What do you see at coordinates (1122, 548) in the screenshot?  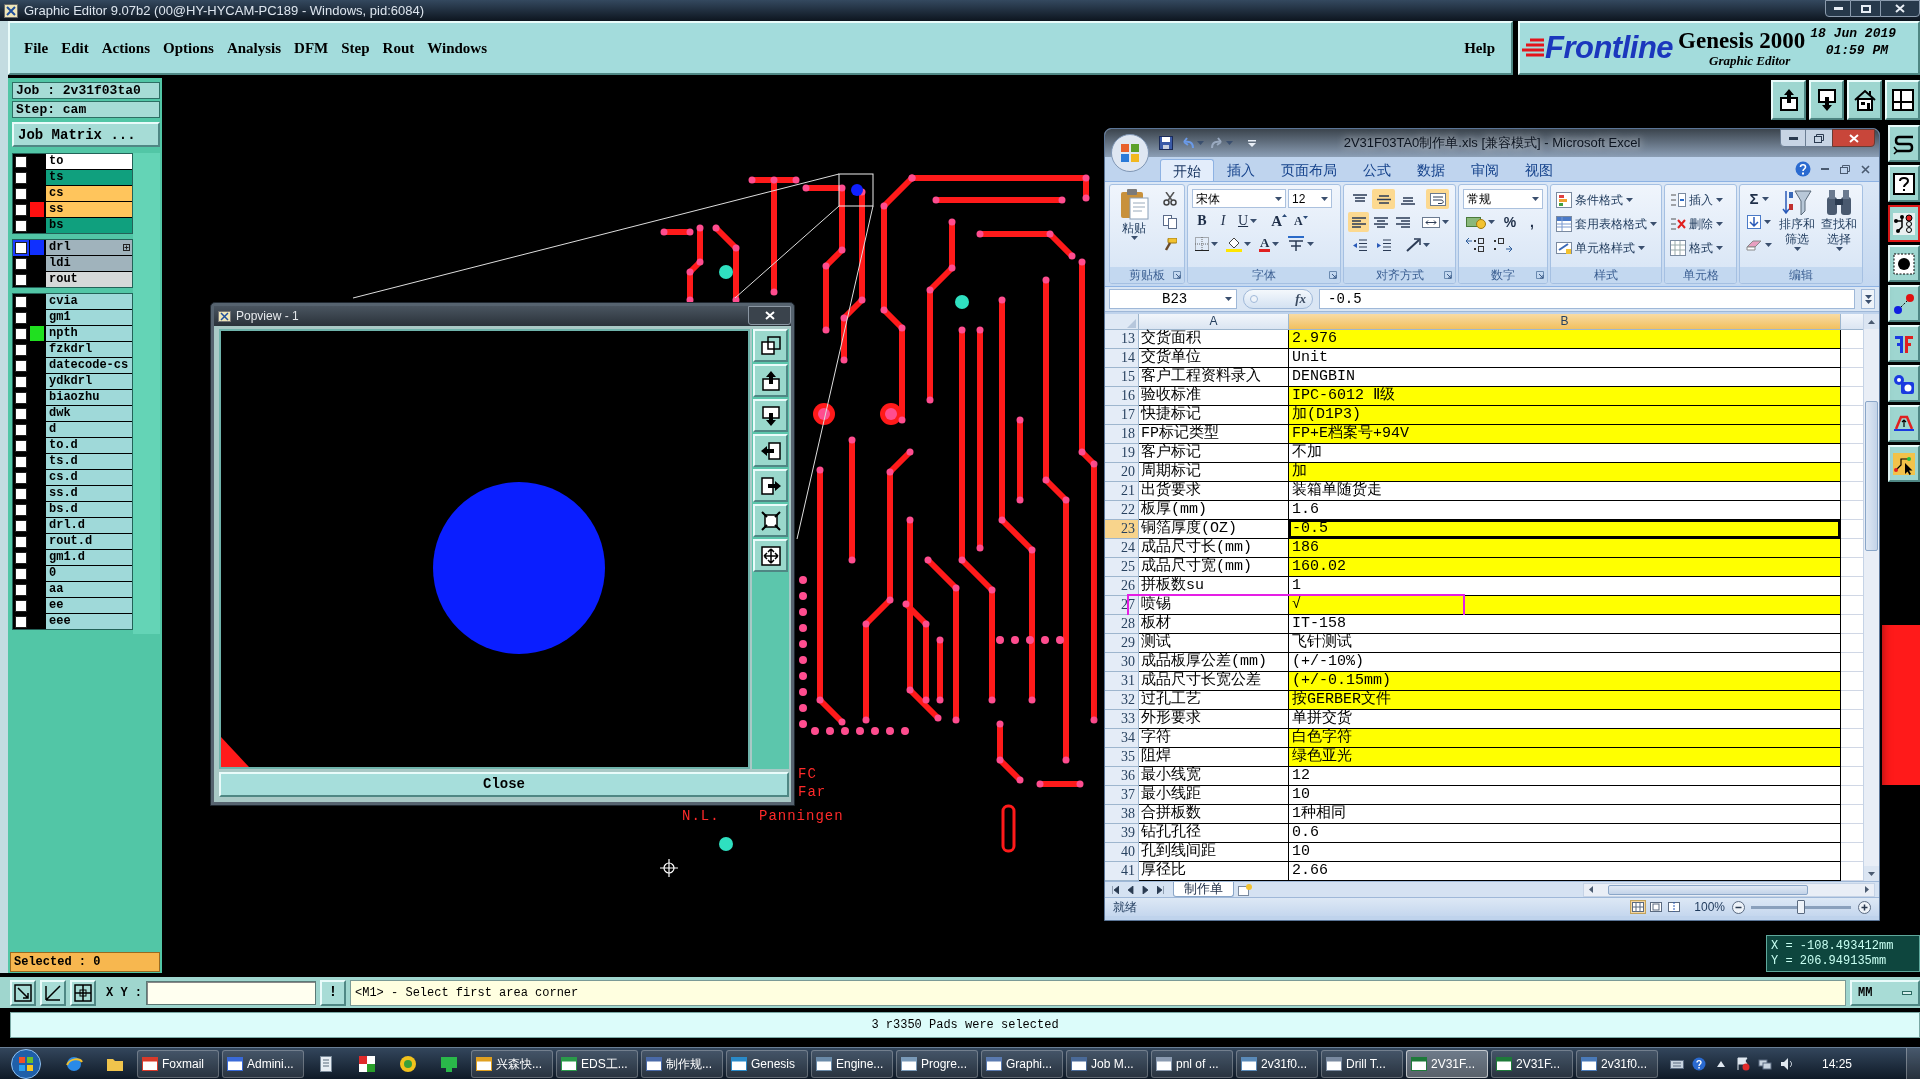 I see `row-header: 24` at bounding box center [1122, 548].